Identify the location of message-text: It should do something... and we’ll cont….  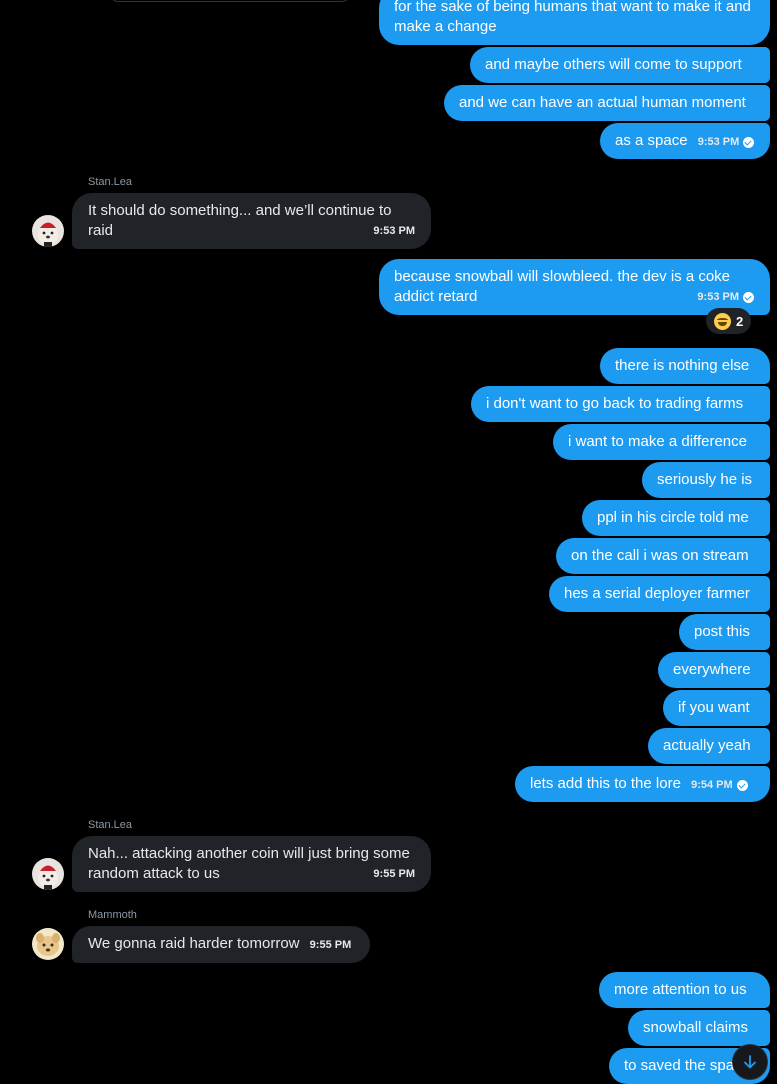
(240, 220).